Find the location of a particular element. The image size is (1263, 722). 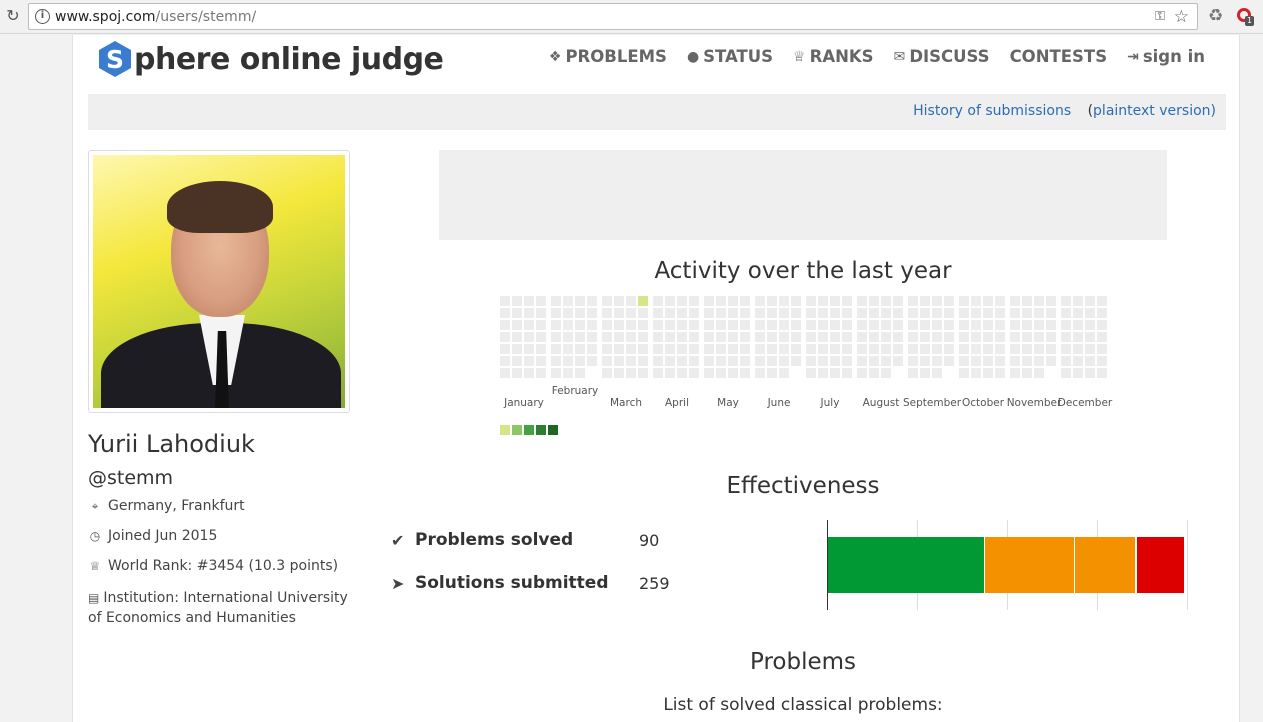

nav-contests: CONTESTS is located at coordinates (1059, 56).